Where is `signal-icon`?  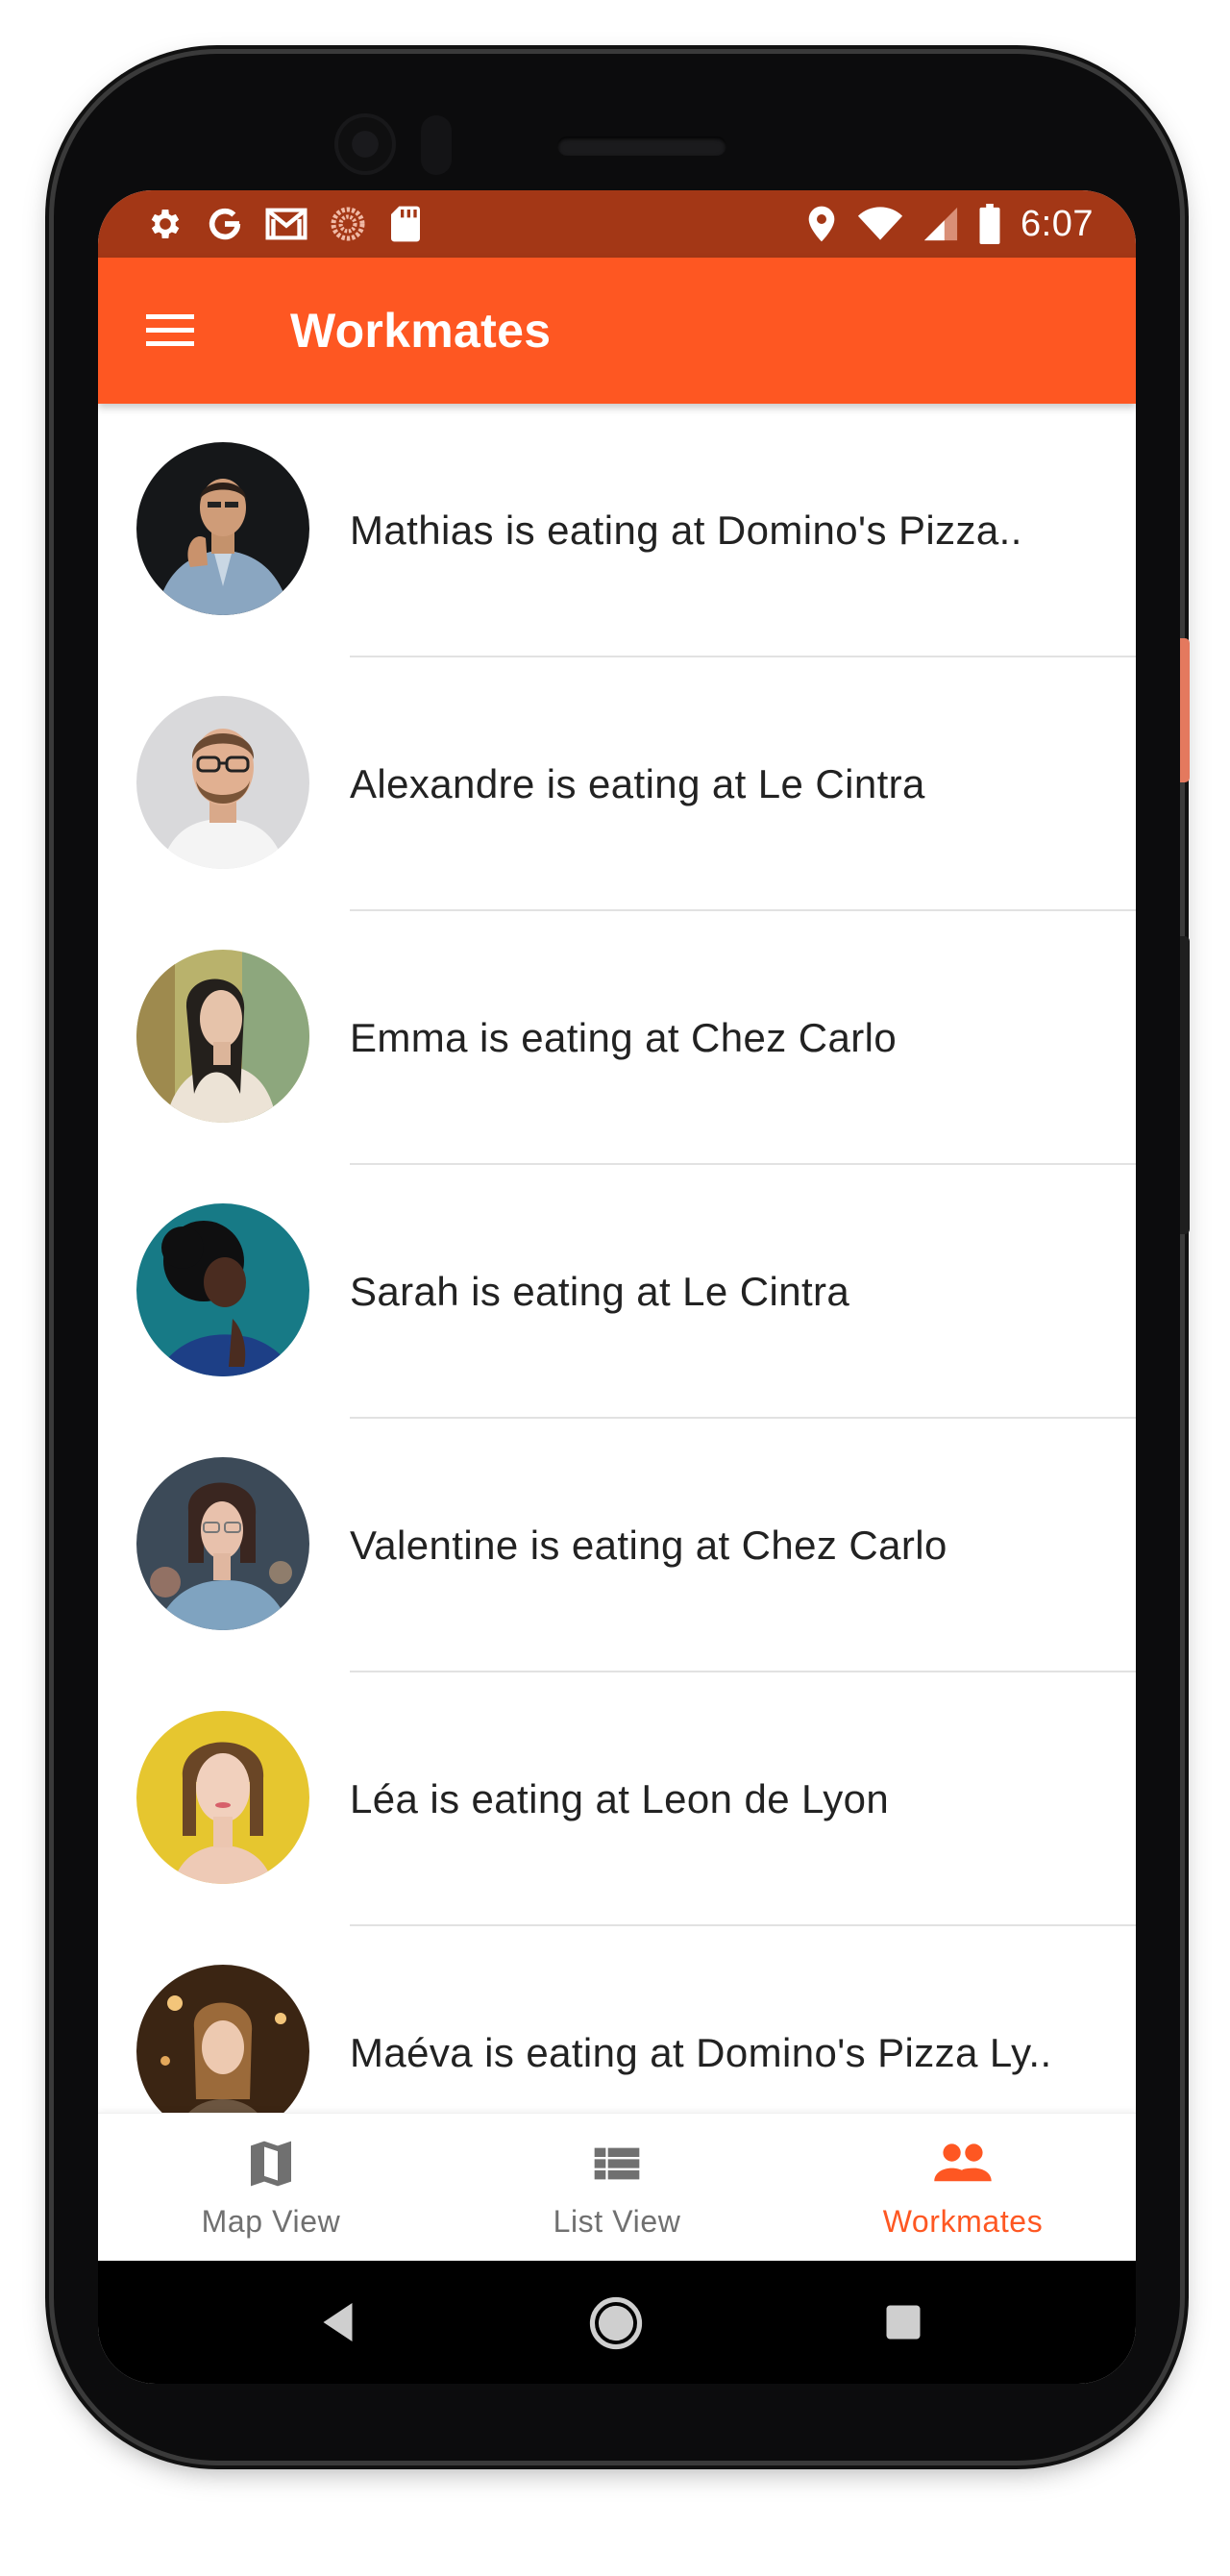 signal-icon is located at coordinates (941, 224).